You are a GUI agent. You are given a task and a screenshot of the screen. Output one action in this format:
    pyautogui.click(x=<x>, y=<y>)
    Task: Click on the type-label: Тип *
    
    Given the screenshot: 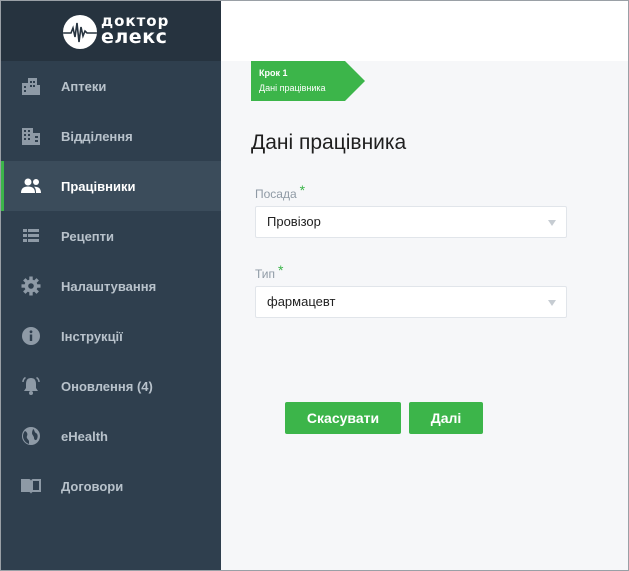 What is the action you would take?
    pyautogui.click(x=269, y=271)
    